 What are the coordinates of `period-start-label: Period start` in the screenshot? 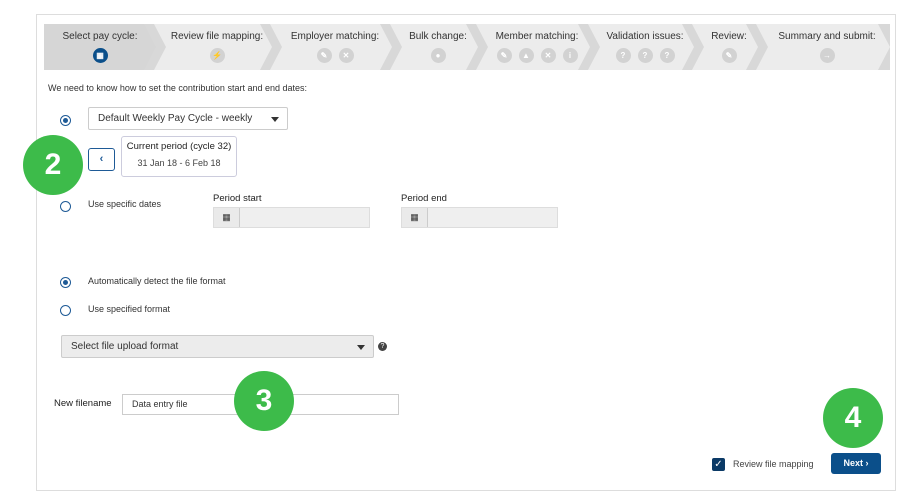 It's located at (237, 198).